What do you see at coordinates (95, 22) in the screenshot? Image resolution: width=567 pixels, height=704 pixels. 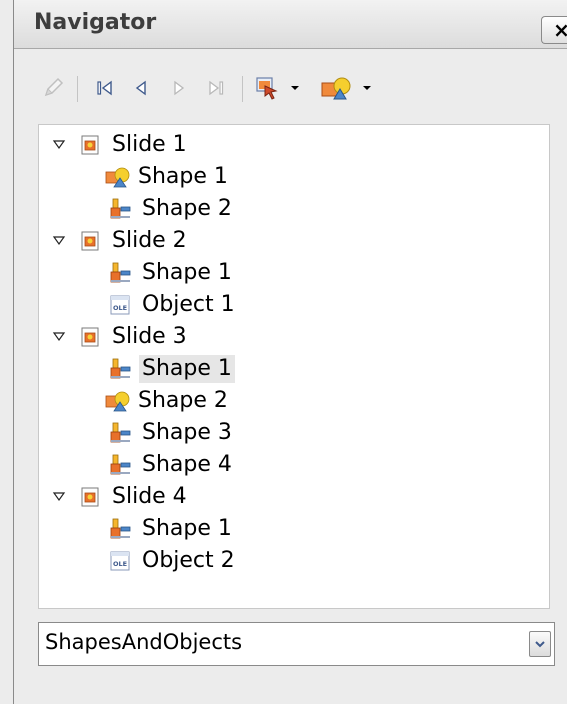 I see `window-title: Navigator` at bounding box center [95, 22].